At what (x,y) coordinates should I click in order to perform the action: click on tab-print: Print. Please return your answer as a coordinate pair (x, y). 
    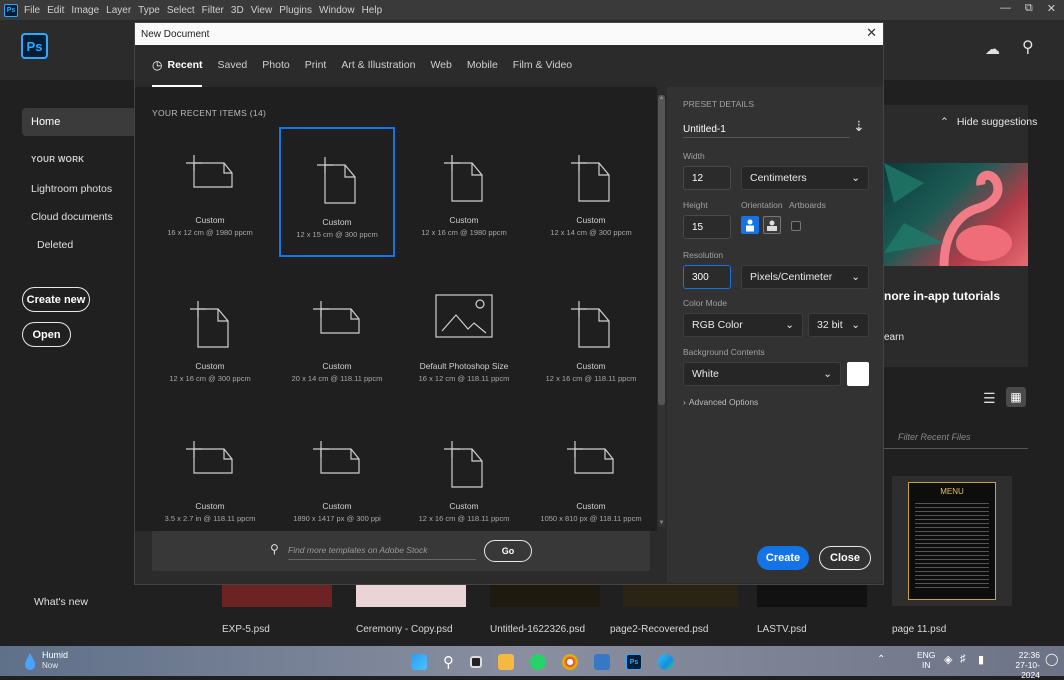
    Looking at the image, I should click on (316, 65).